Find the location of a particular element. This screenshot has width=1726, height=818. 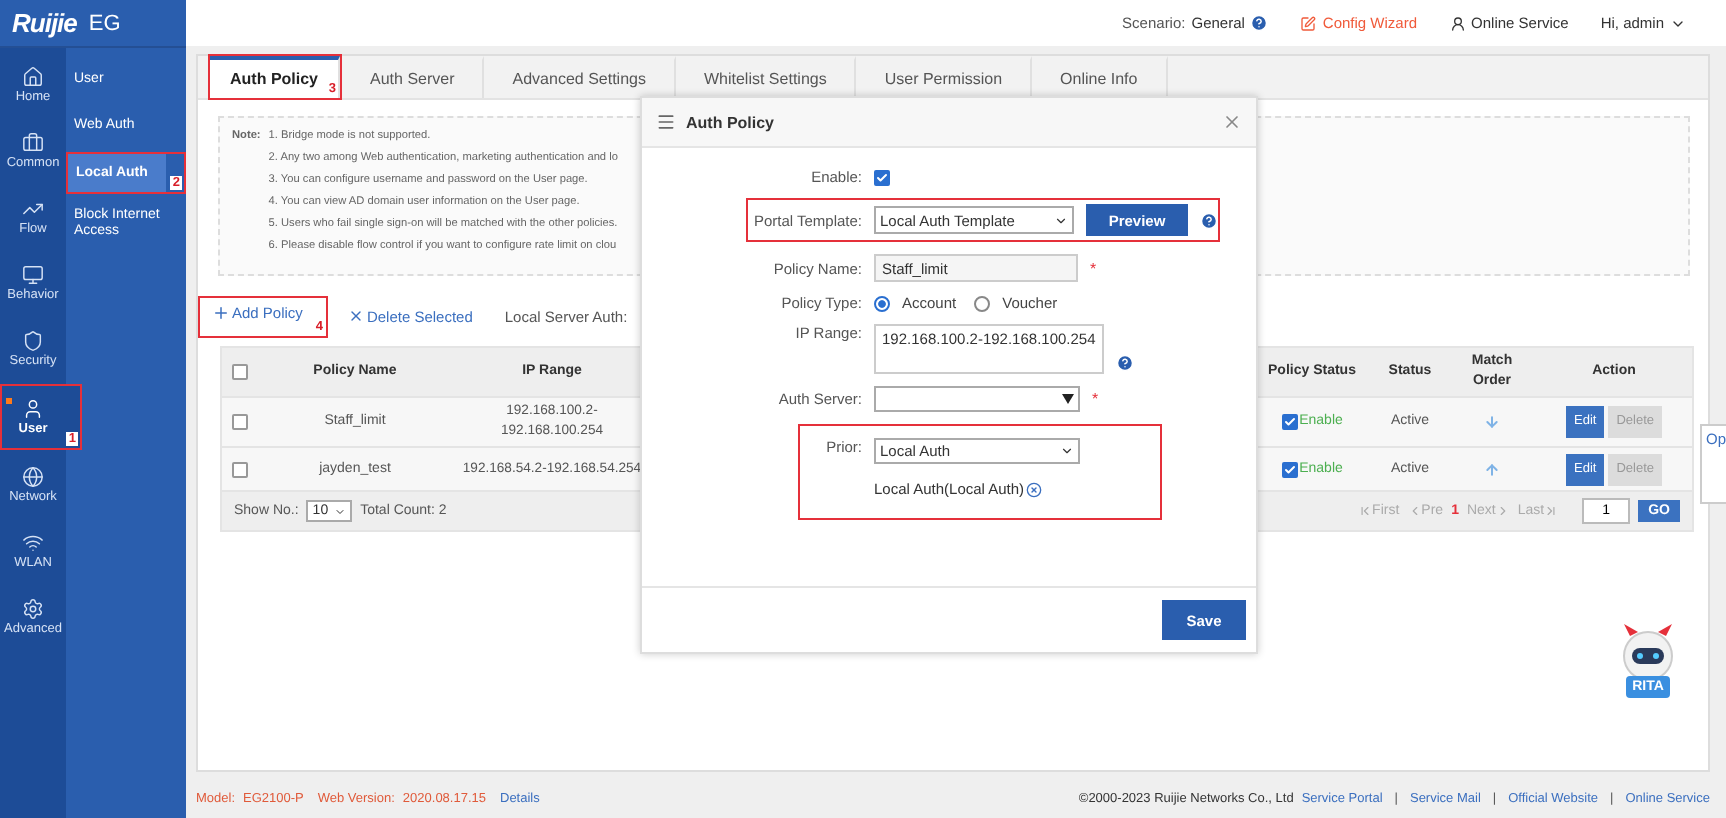

edit-icon is located at coordinates (1308, 23).